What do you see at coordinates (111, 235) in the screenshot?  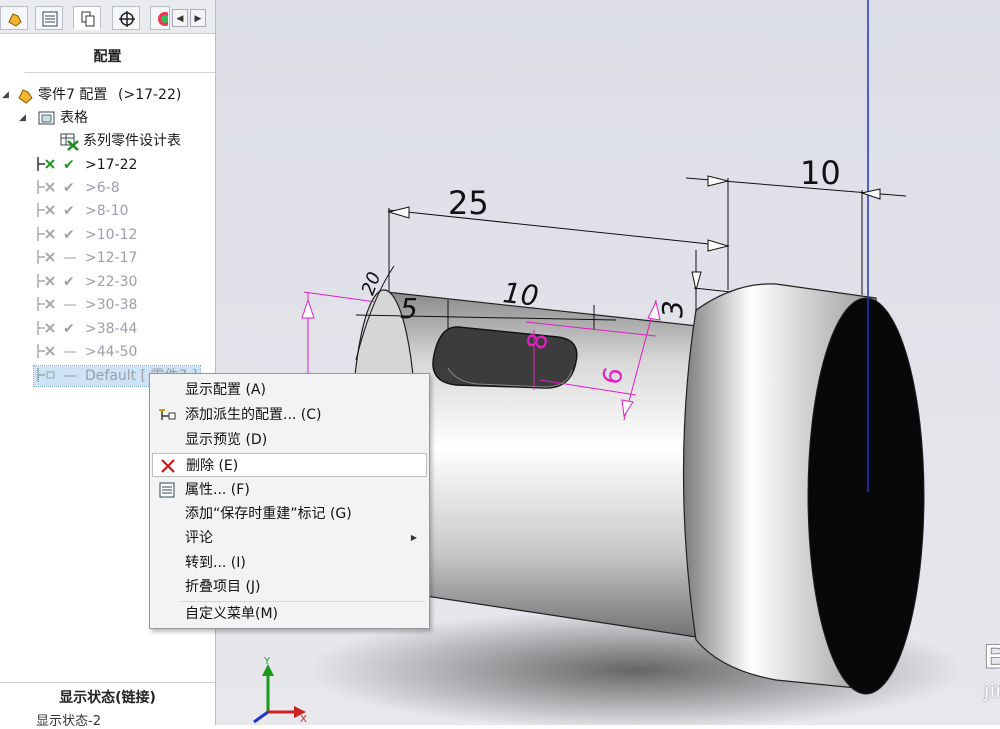 I see `config-label: >10-12` at bounding box center [111, 235].